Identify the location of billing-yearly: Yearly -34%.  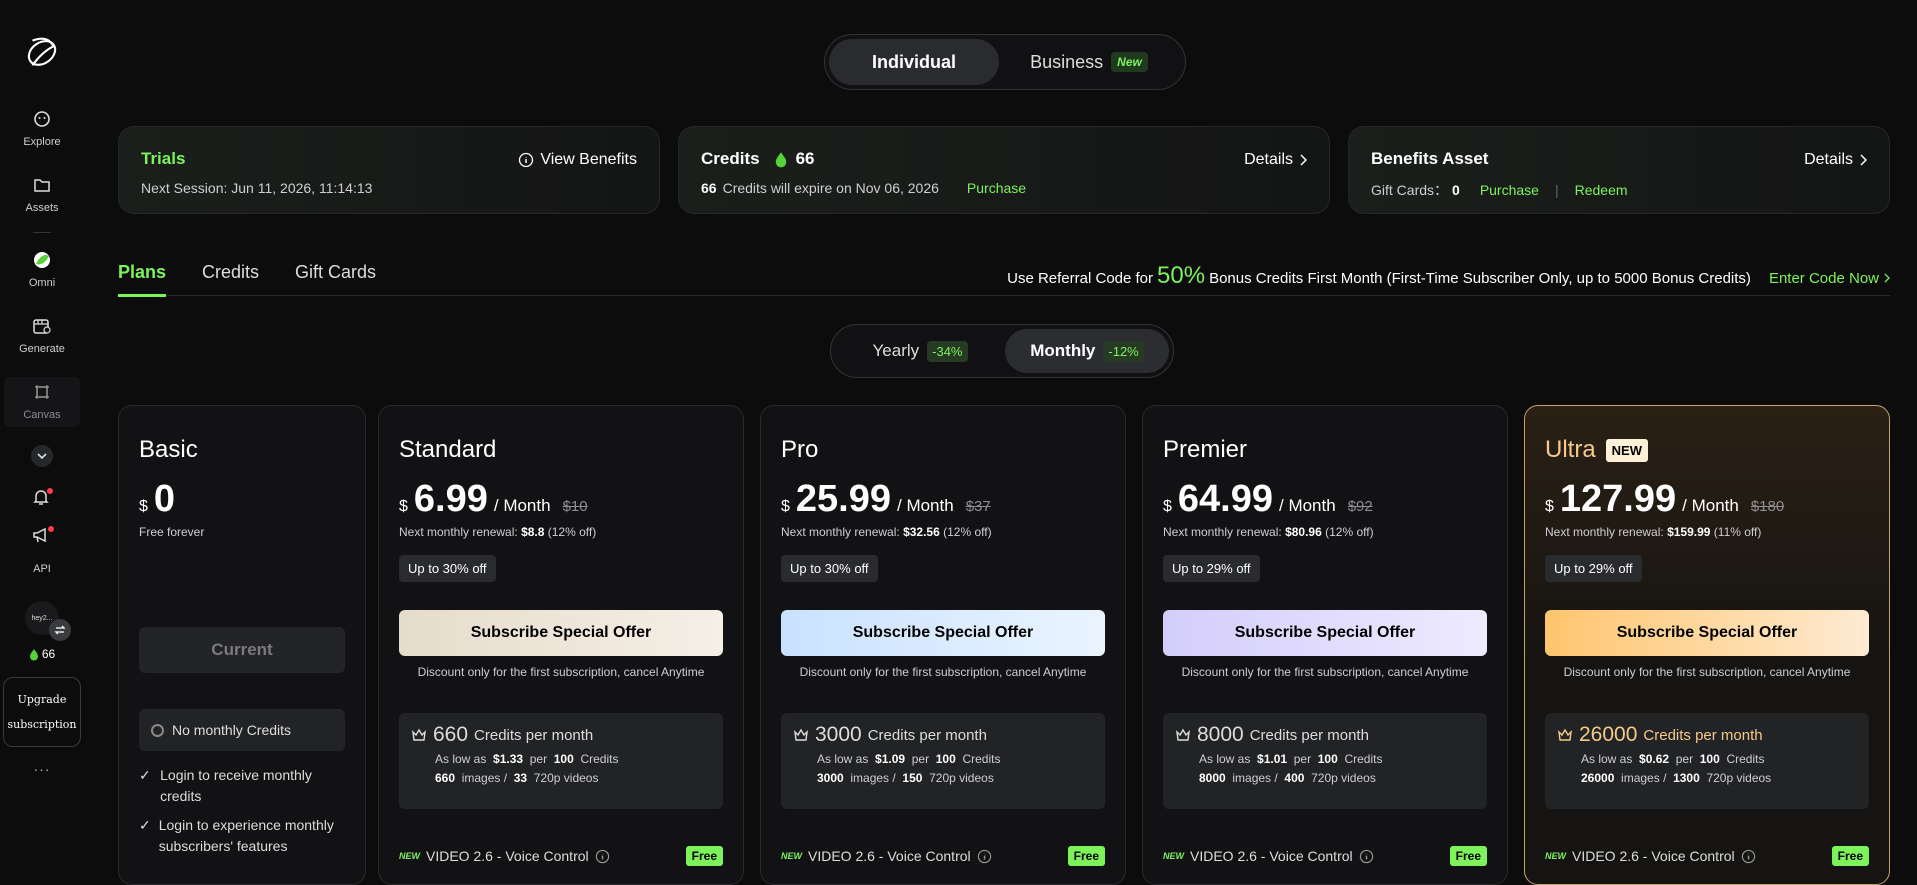
(920, 351).